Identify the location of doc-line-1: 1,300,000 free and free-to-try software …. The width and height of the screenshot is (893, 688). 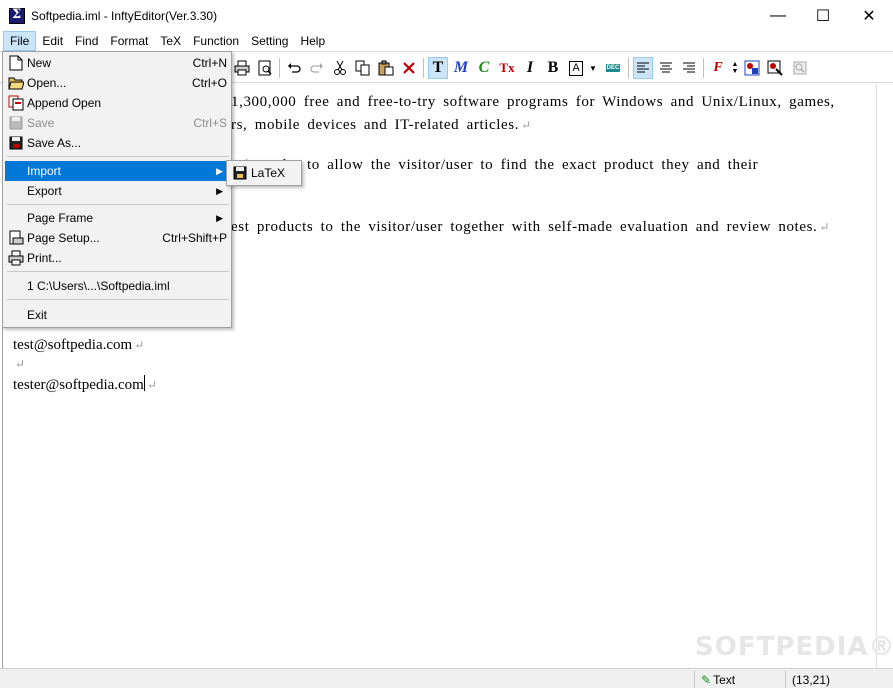
(533, 102).